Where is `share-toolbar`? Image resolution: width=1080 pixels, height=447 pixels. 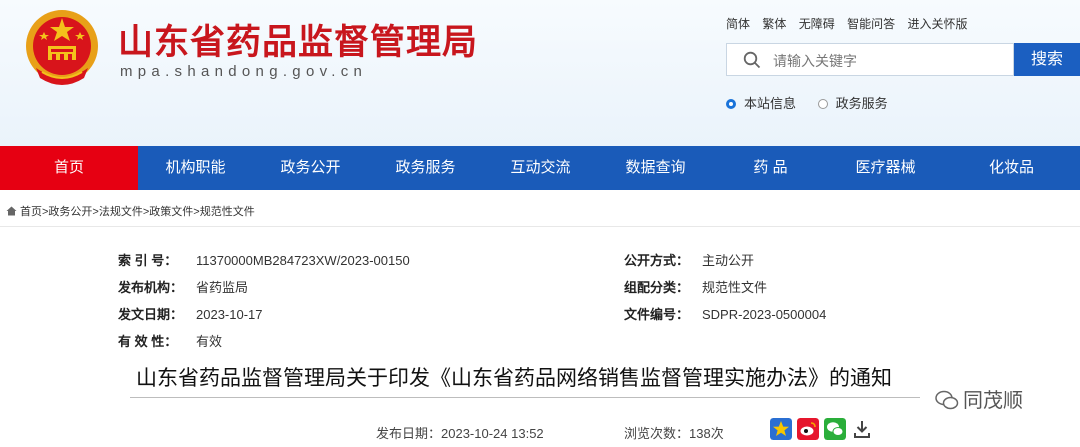 share-toolbar is located at coordinates (821, 429).